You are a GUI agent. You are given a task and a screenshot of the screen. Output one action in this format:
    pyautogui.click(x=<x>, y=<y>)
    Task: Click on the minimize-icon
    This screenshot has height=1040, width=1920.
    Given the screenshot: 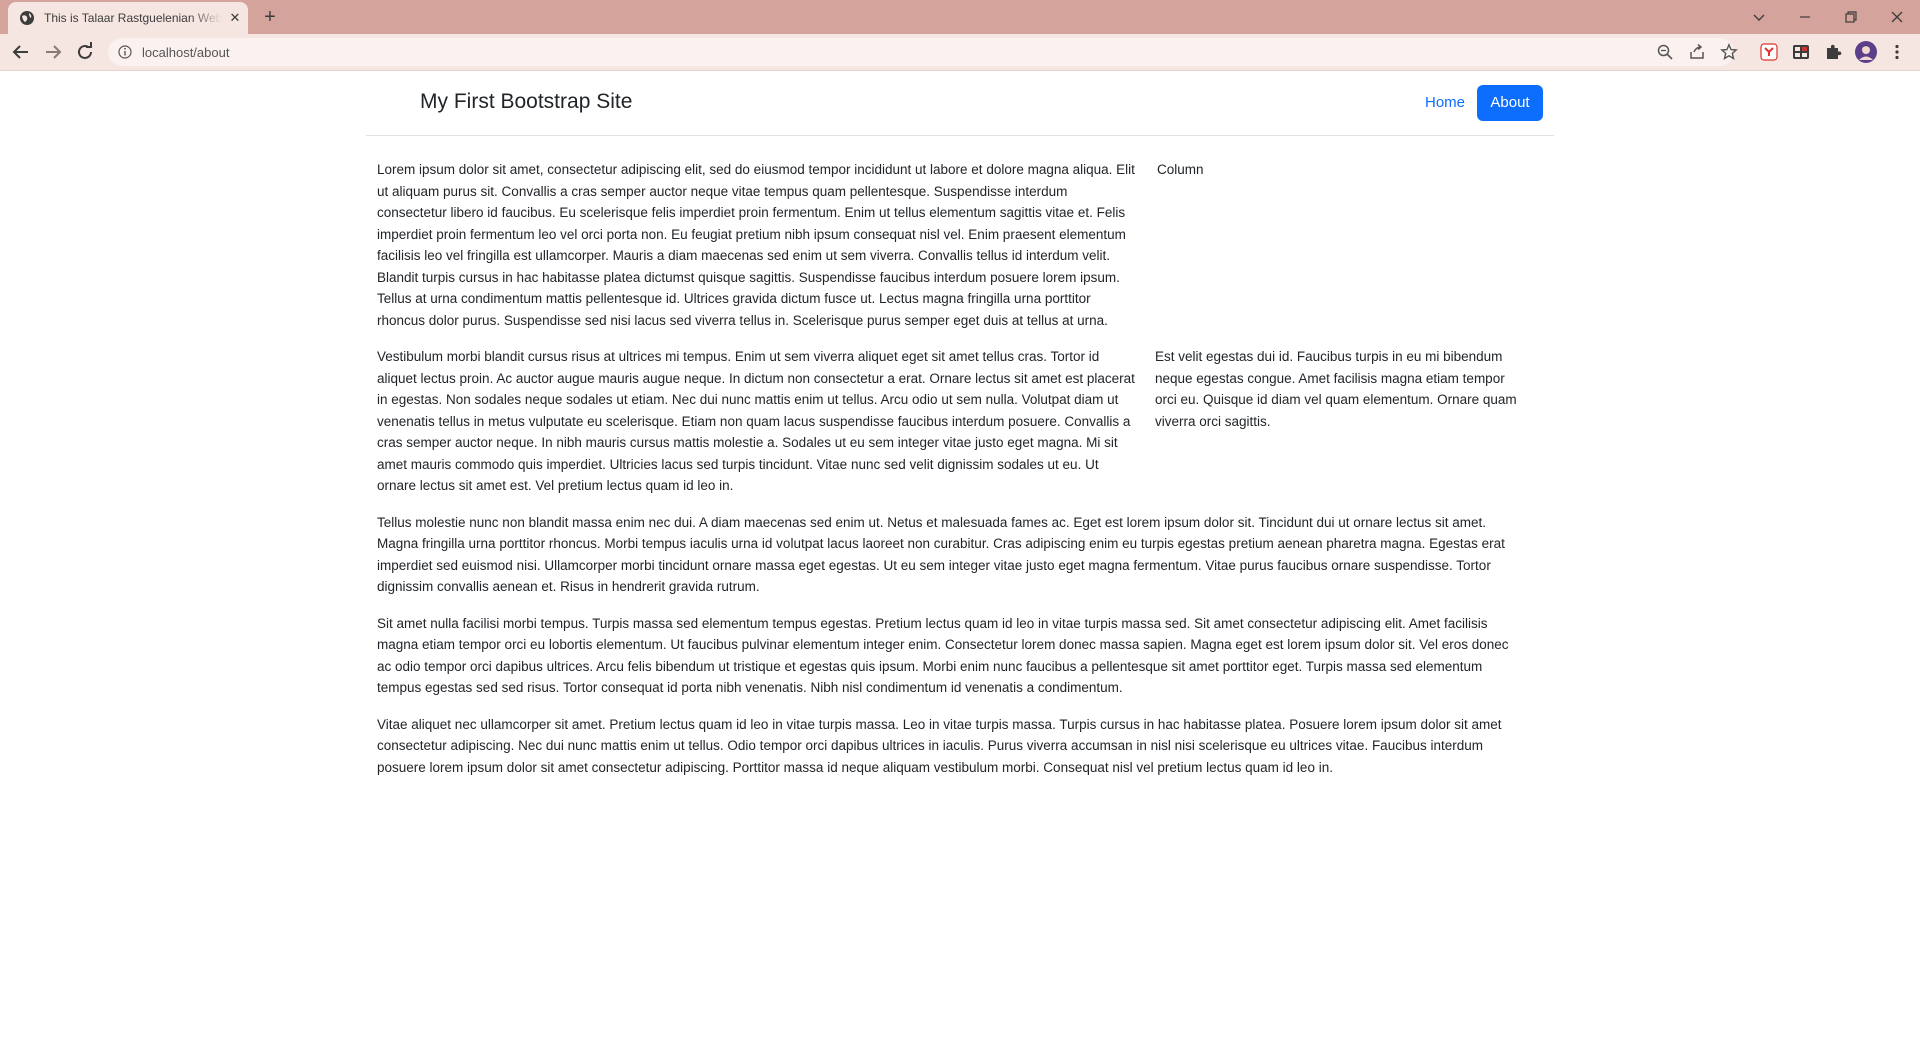 What is the action you would take?
    pyautogui.click(x=1805, y=17)
    